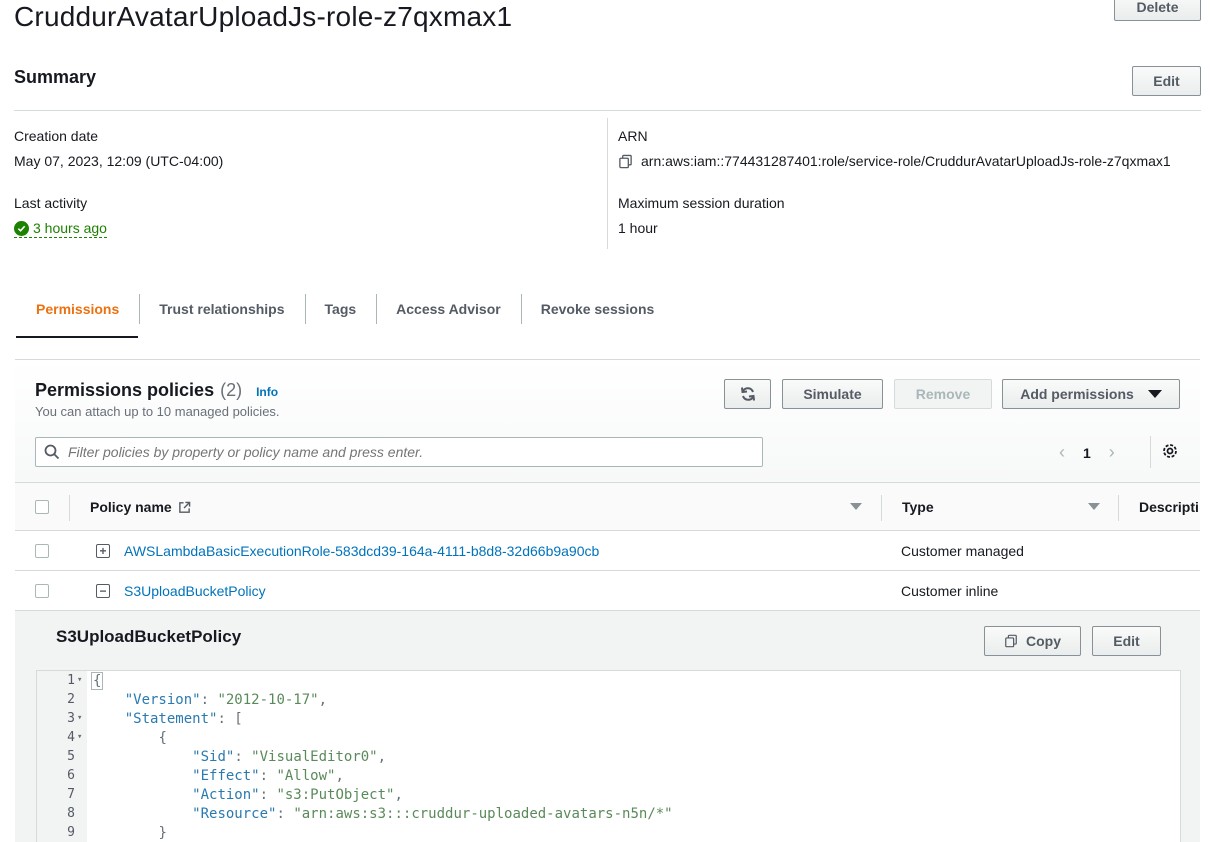  I want to click on tab-revoke-sessions: Revoke sessions, so click(597, 309).